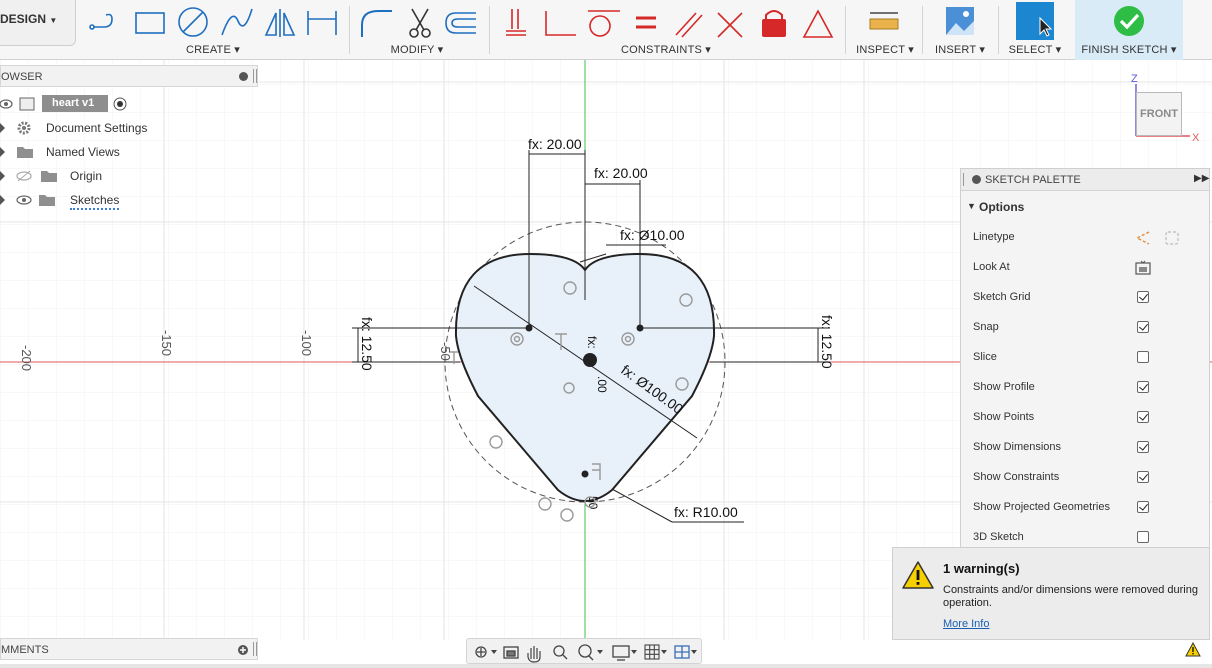  What do you see at coordinates (1143, 507) in the screenshot?
I see `show-projected-geometries-checkbox` at bounding box center [1143, 507].